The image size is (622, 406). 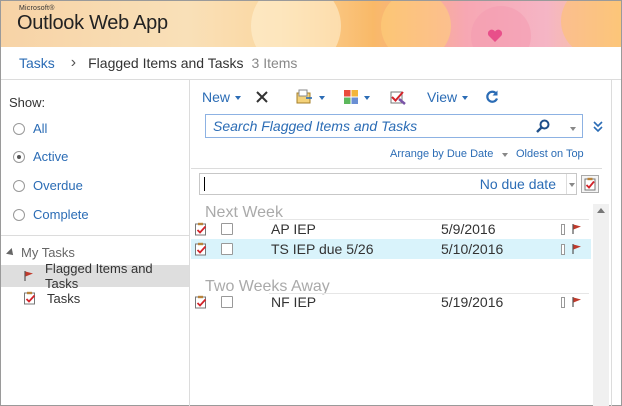 I want to click on expand-search-icon, so click(x=598, y=127).